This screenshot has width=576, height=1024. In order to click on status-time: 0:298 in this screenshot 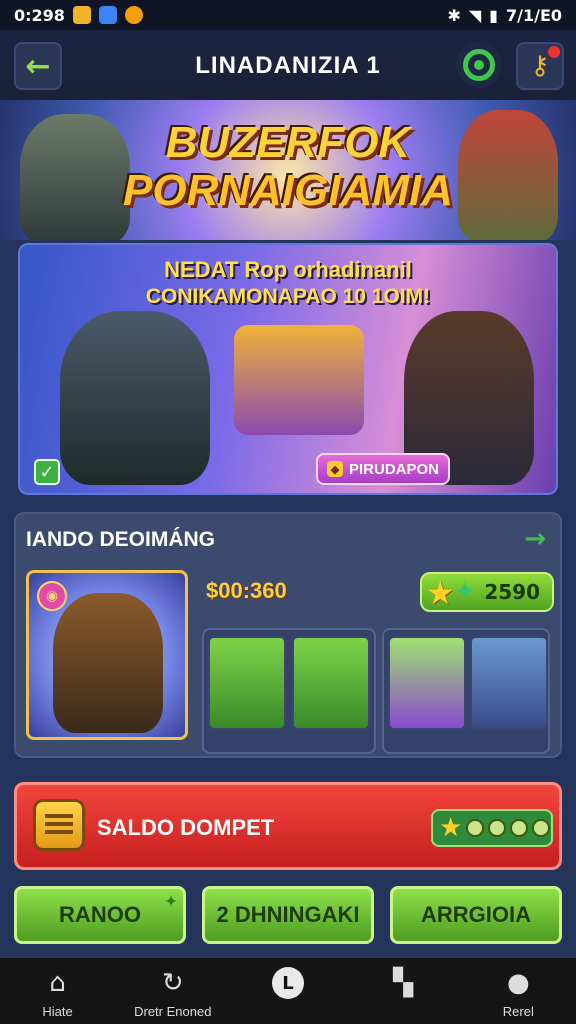, I will do `click(39, 15)`.